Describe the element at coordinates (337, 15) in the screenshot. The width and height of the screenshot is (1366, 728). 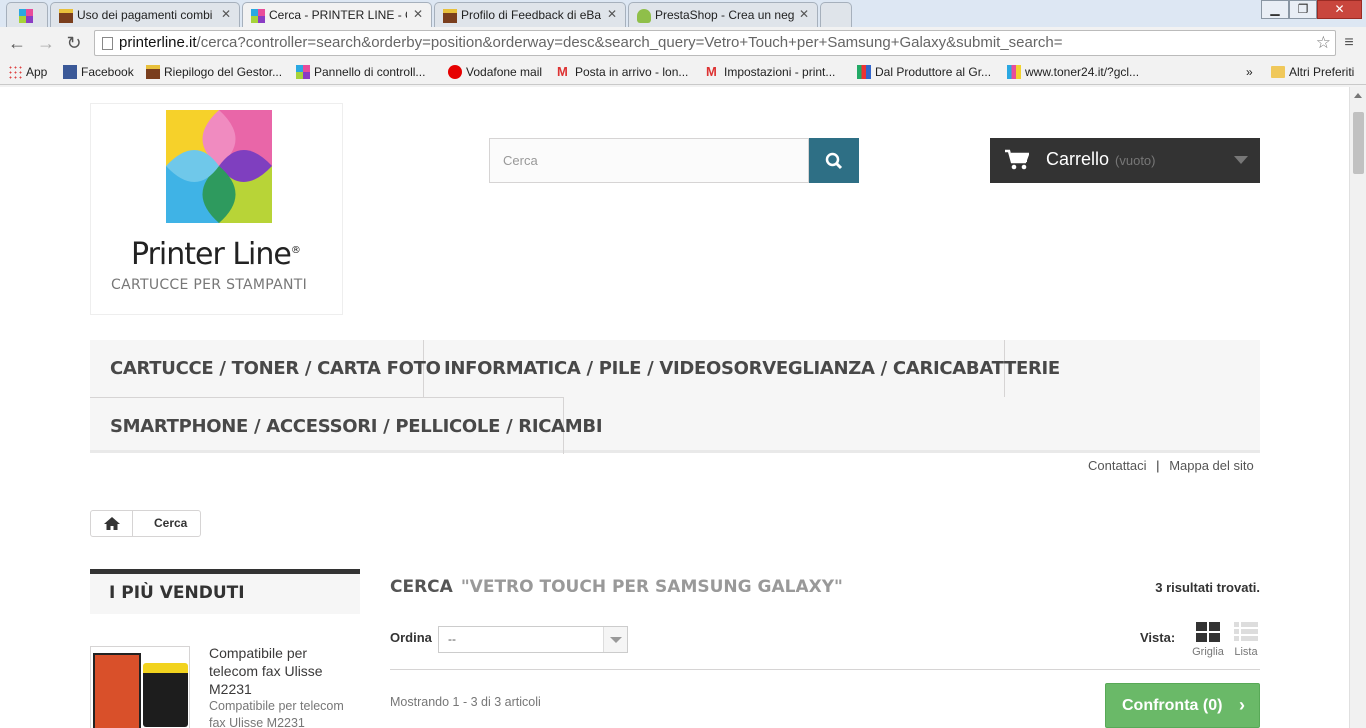
I see `tab-cerca-printerline: Cerca - PRINTER LINE - Ca ✕` at that location.